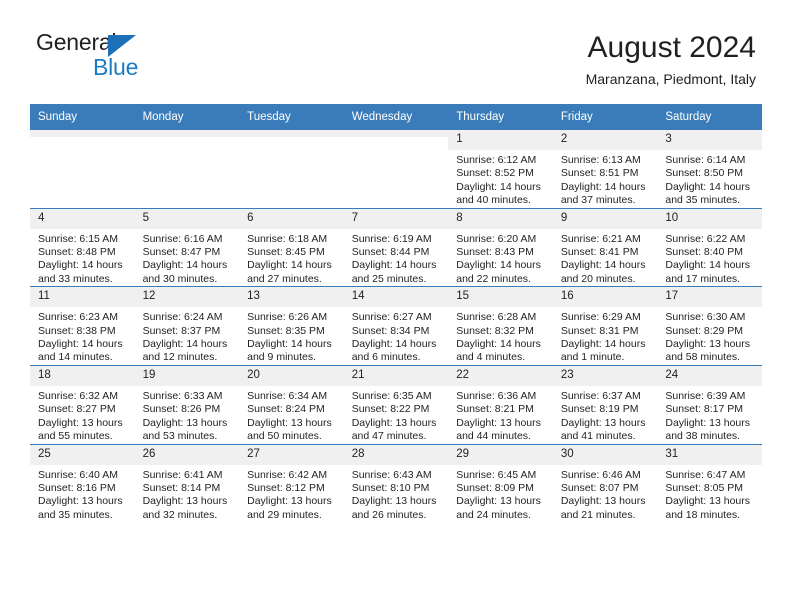  Describe the element at coordinates (182, 317) in the screenshot. I see `sunrise-text: Sunrise: 6:24 AM` at that location.